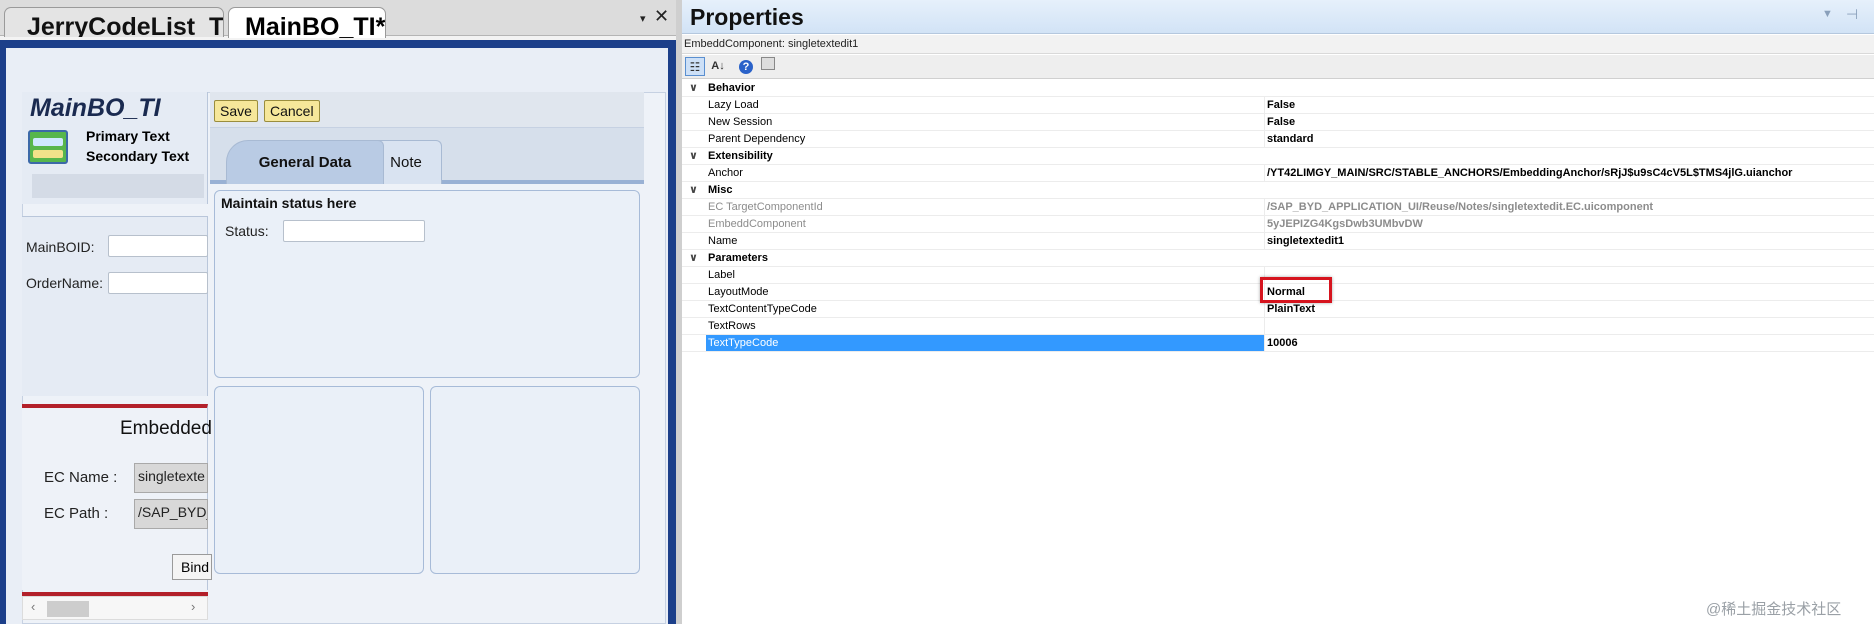  What do you see at coordinates (138, 156) in the screenshot?
I see `secondary-text: Secondary Text` at bounding box center [138, 156].